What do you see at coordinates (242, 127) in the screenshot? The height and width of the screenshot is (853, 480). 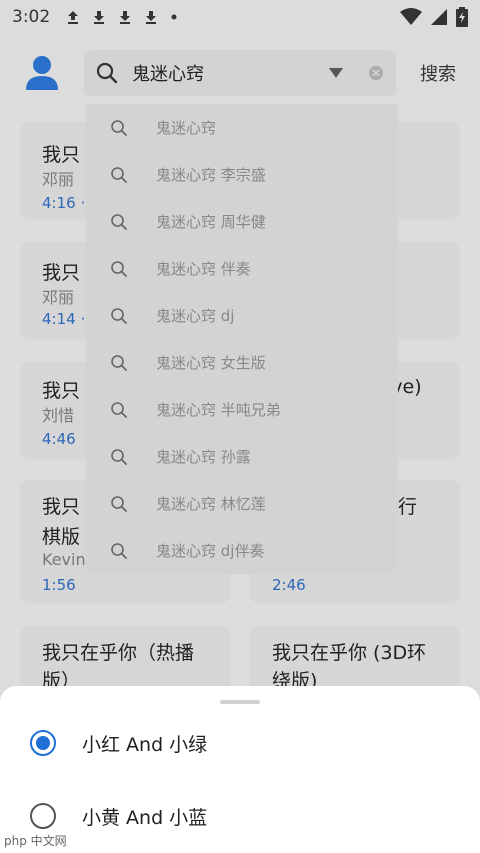 I see `suggestion-item: 鬼迷心窍` at bounding box center [242, 127].